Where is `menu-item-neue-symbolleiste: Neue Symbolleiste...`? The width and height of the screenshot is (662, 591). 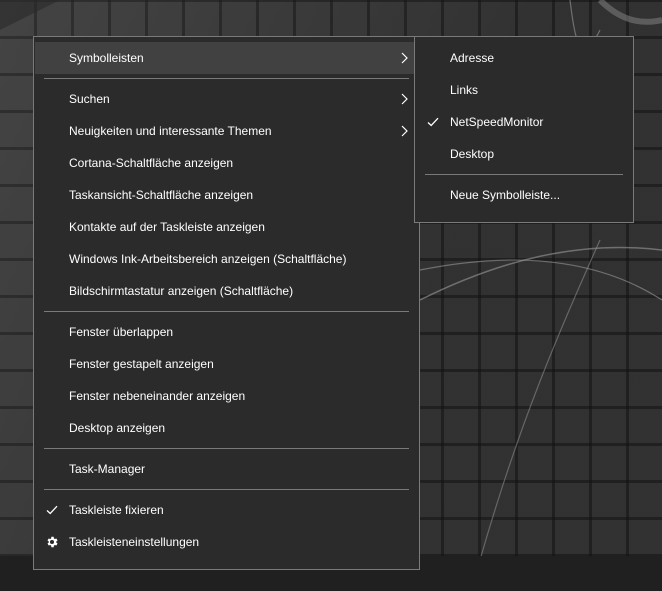
menu-item-neue-symbolleiste: Neue Symbolleiste... is located at coordinates (524, 195).